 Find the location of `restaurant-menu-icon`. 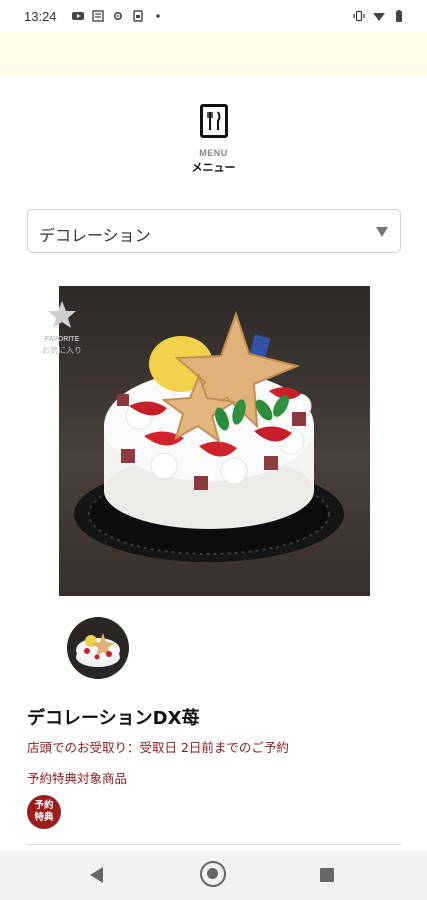

restaurant-menu-icon is located at coordinates (213, 121).